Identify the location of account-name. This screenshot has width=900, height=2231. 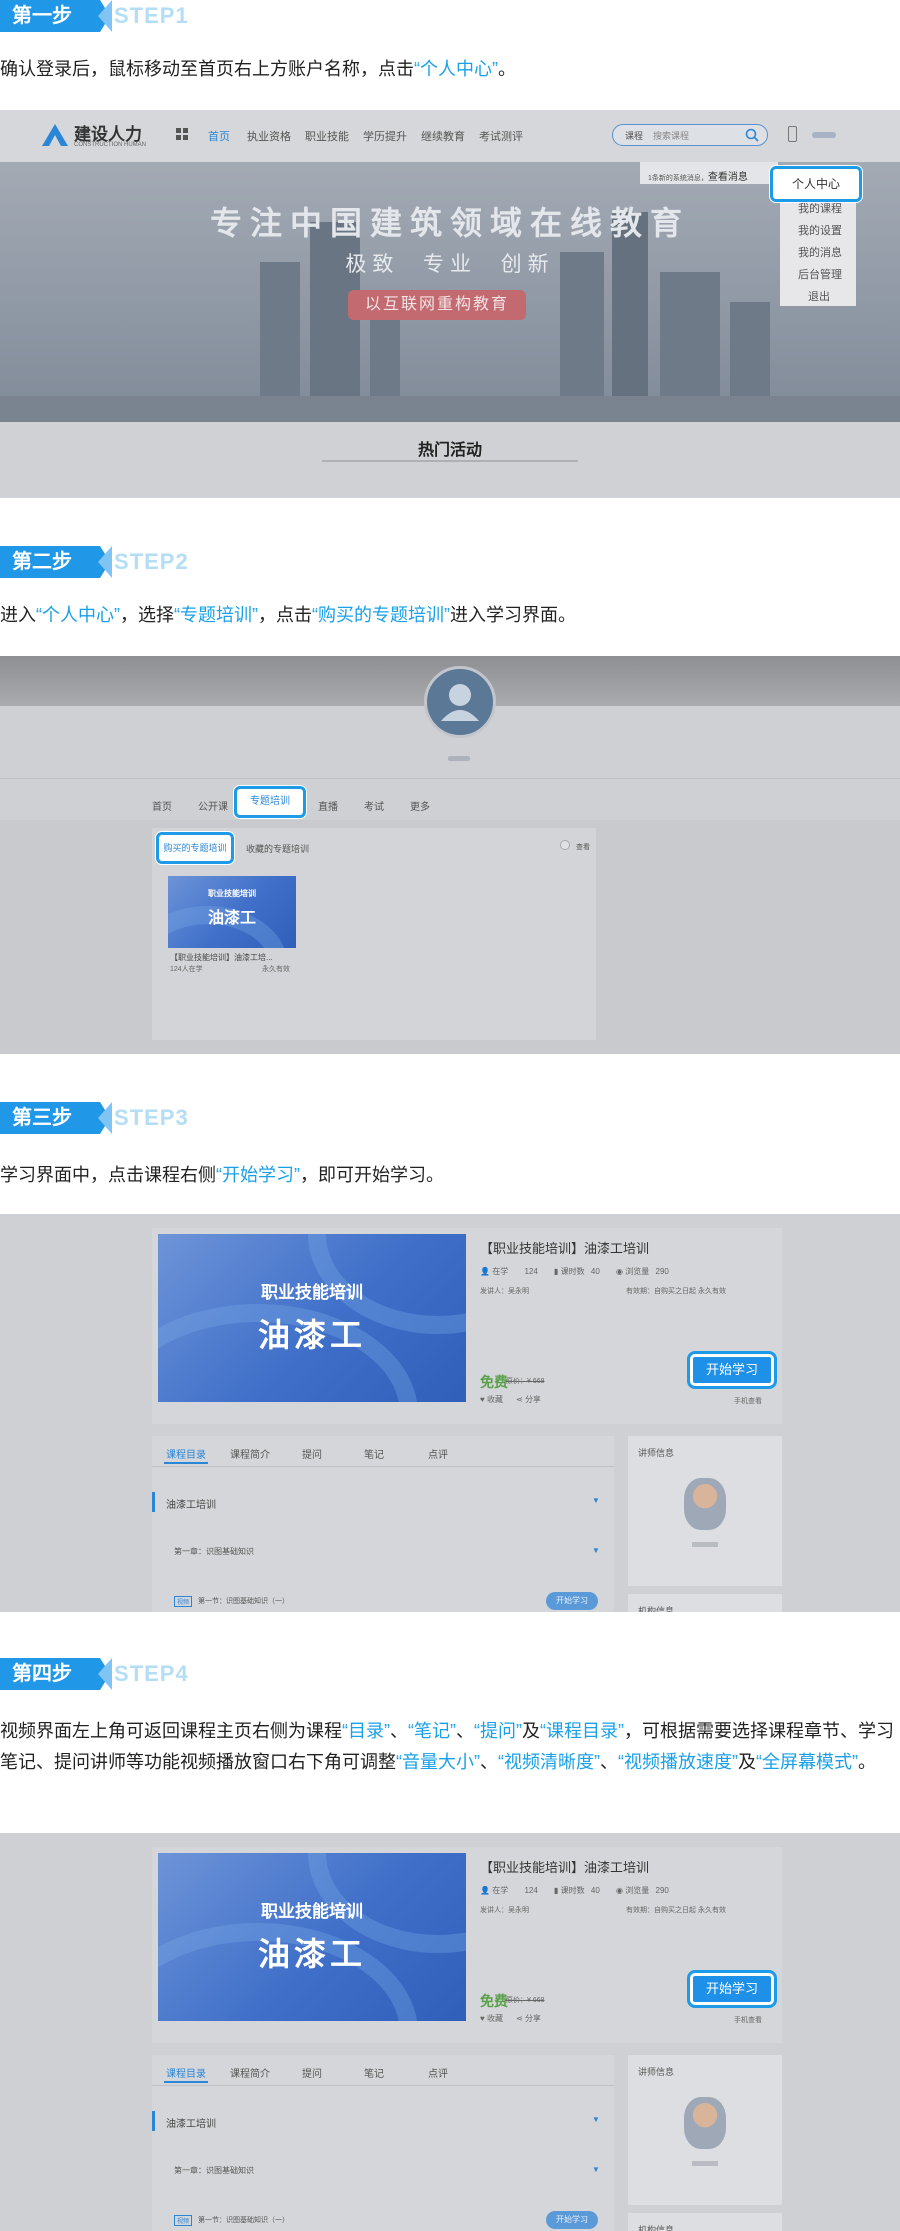
(824, 135).